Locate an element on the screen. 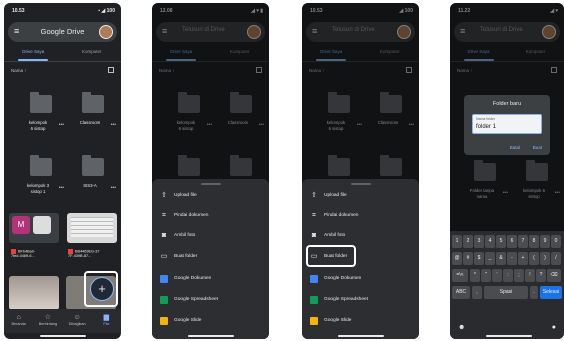 This screenshot has height=341, width=564. key: ? is located at coordinates (541, 275).